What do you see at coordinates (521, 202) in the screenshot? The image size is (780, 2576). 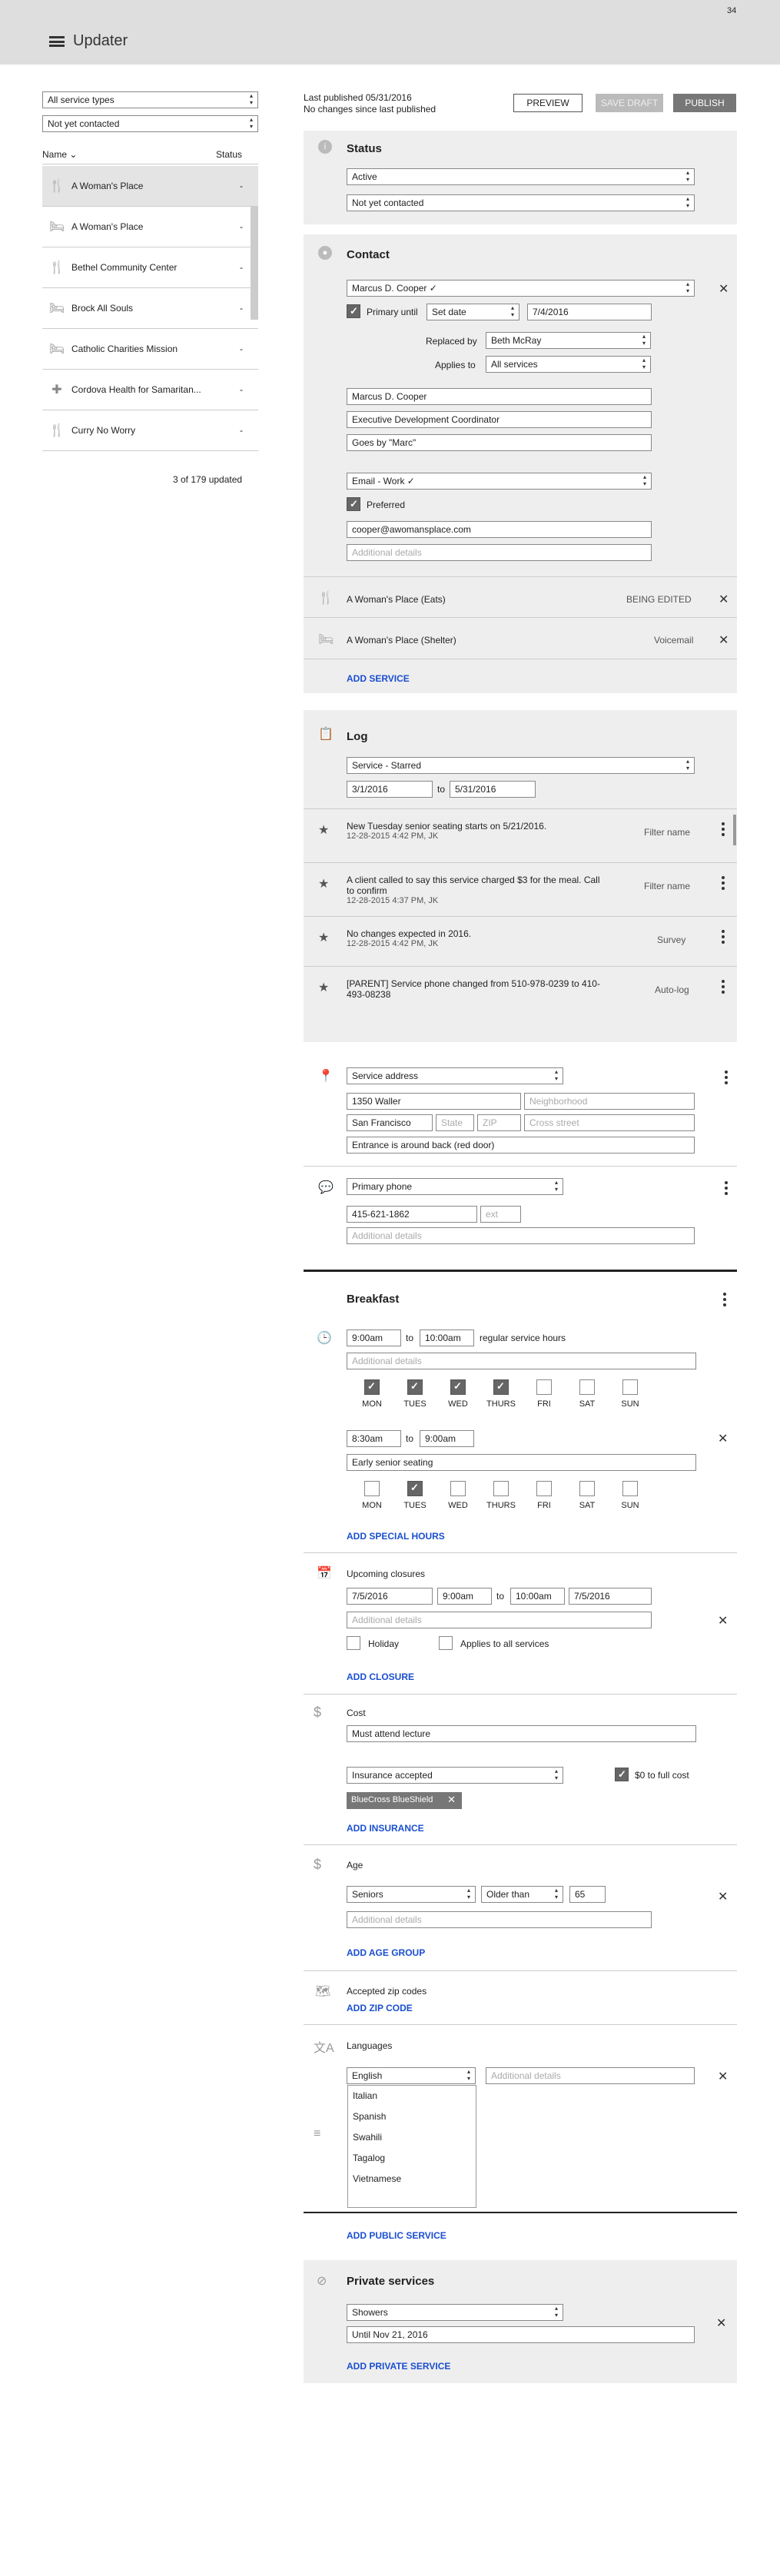 I see `contact-state-select: Not yet contacted` at bounding box center [521, 202].